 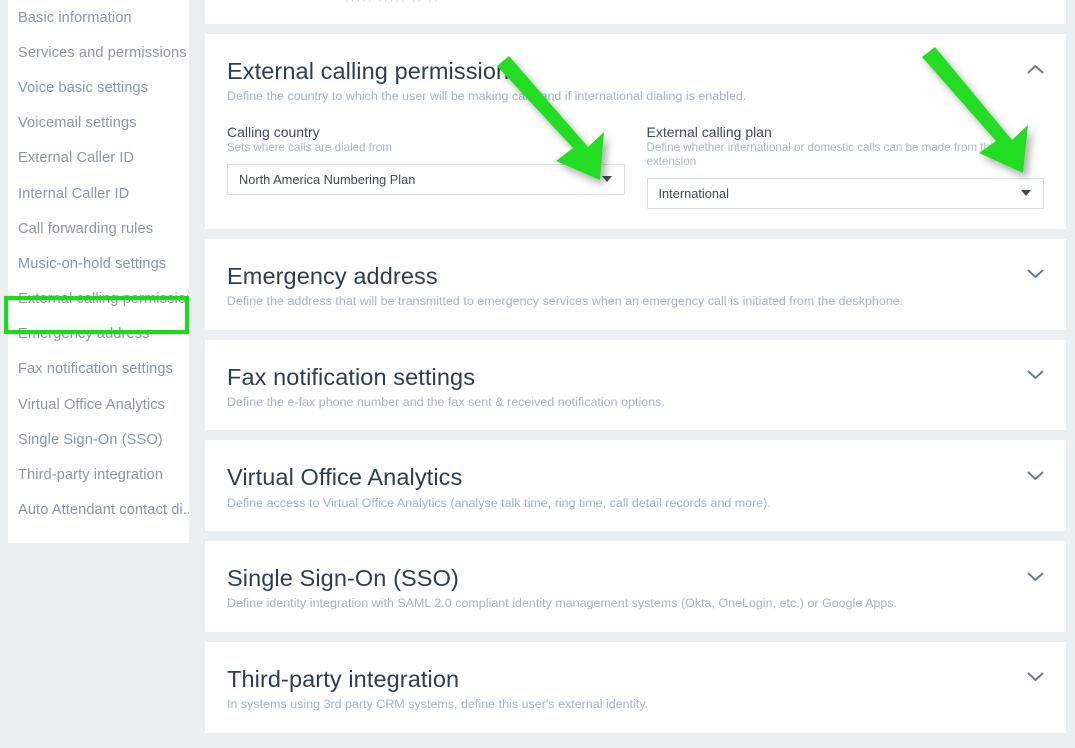 What do you see at coordinates (83, 87) in the screenshot?
I see `sidebar-item-label: Voice basic settings` at bounding box center [83, 87].